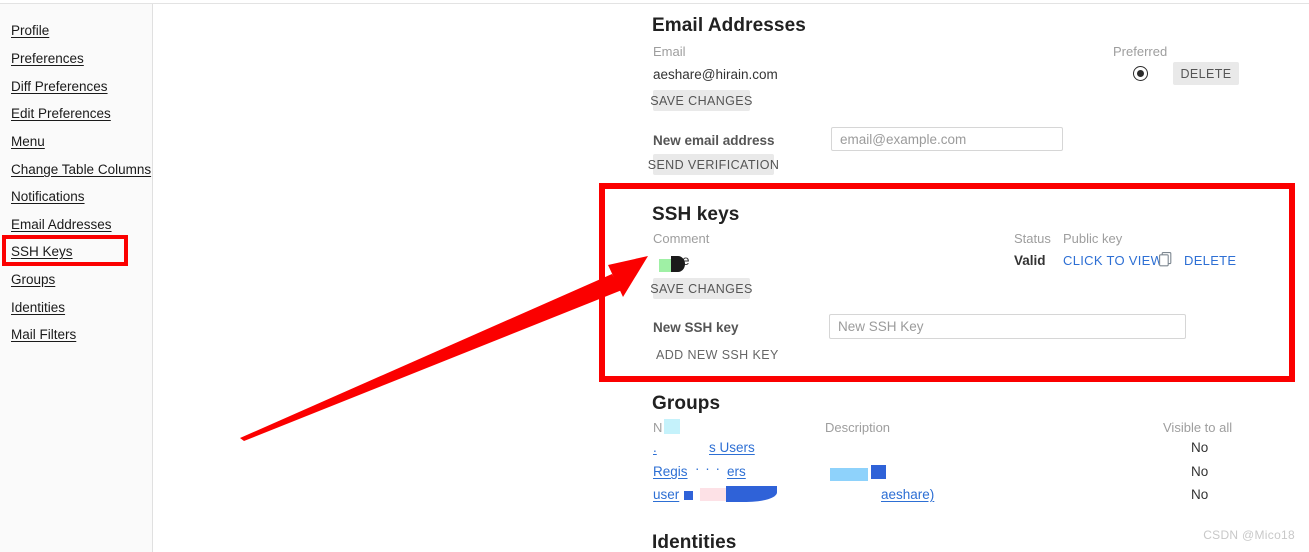  Describe the element at coordinates (1198, 427) in the screenshot. I see `groups-visible-column-header: Visible to all` at that location.